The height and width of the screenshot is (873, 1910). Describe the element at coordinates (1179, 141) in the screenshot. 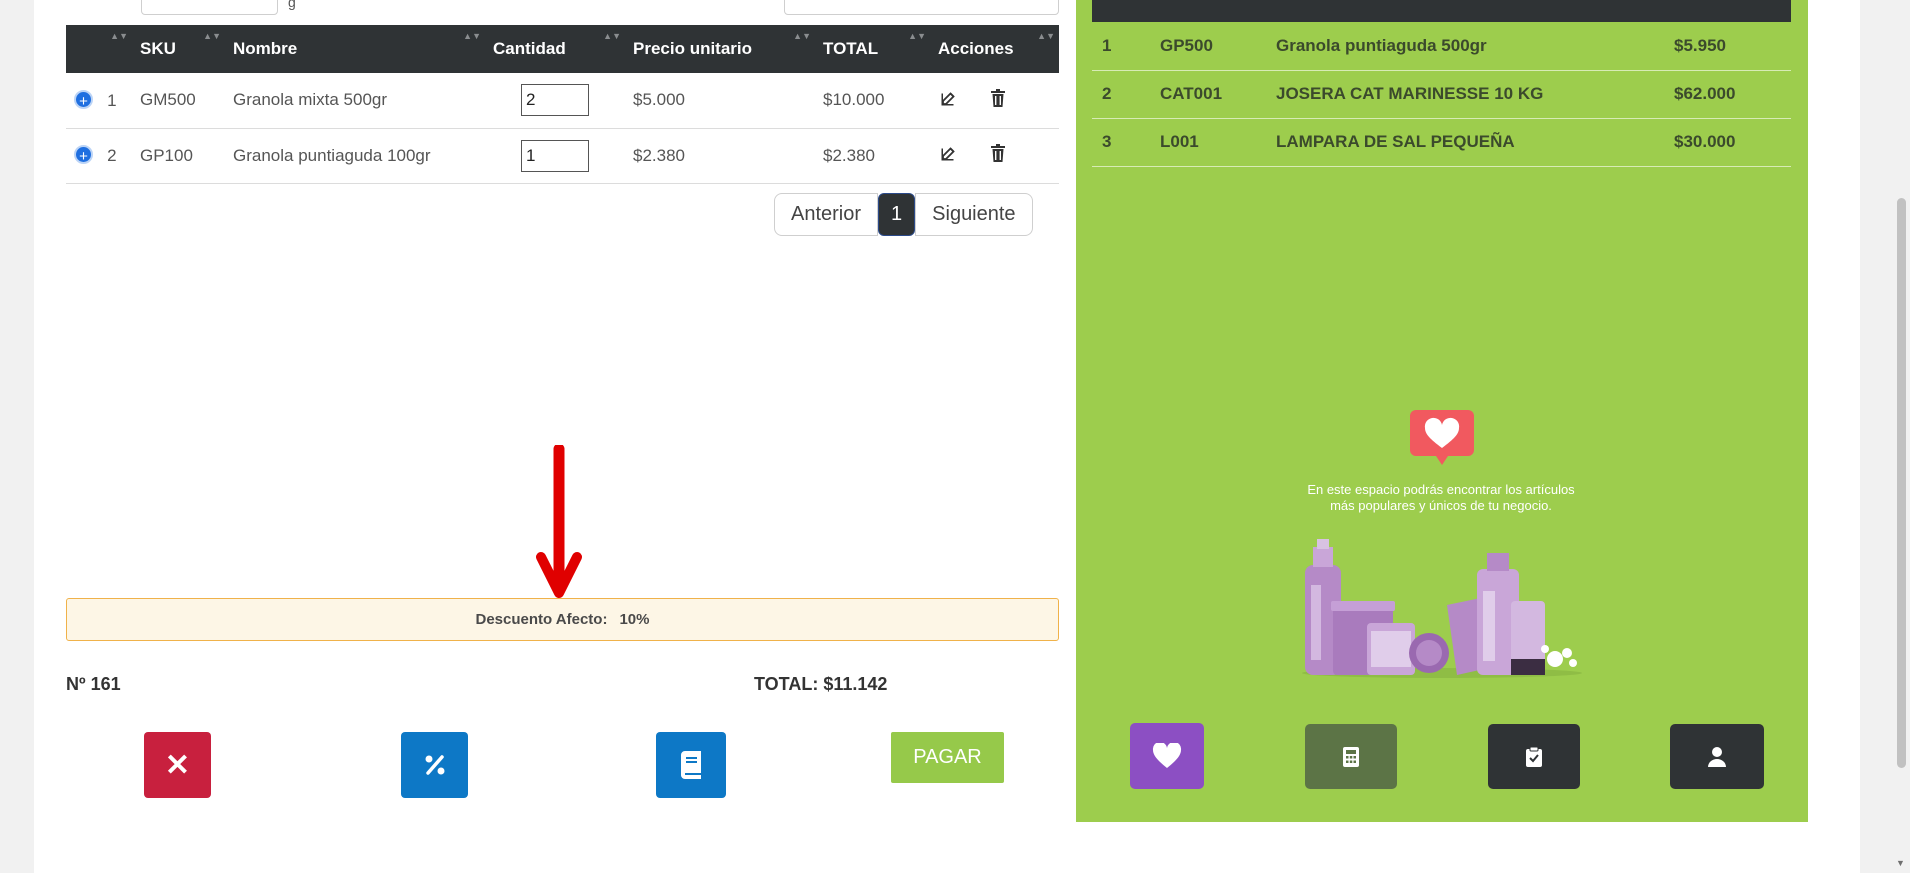

I see `popular-sku: L001` at that location.